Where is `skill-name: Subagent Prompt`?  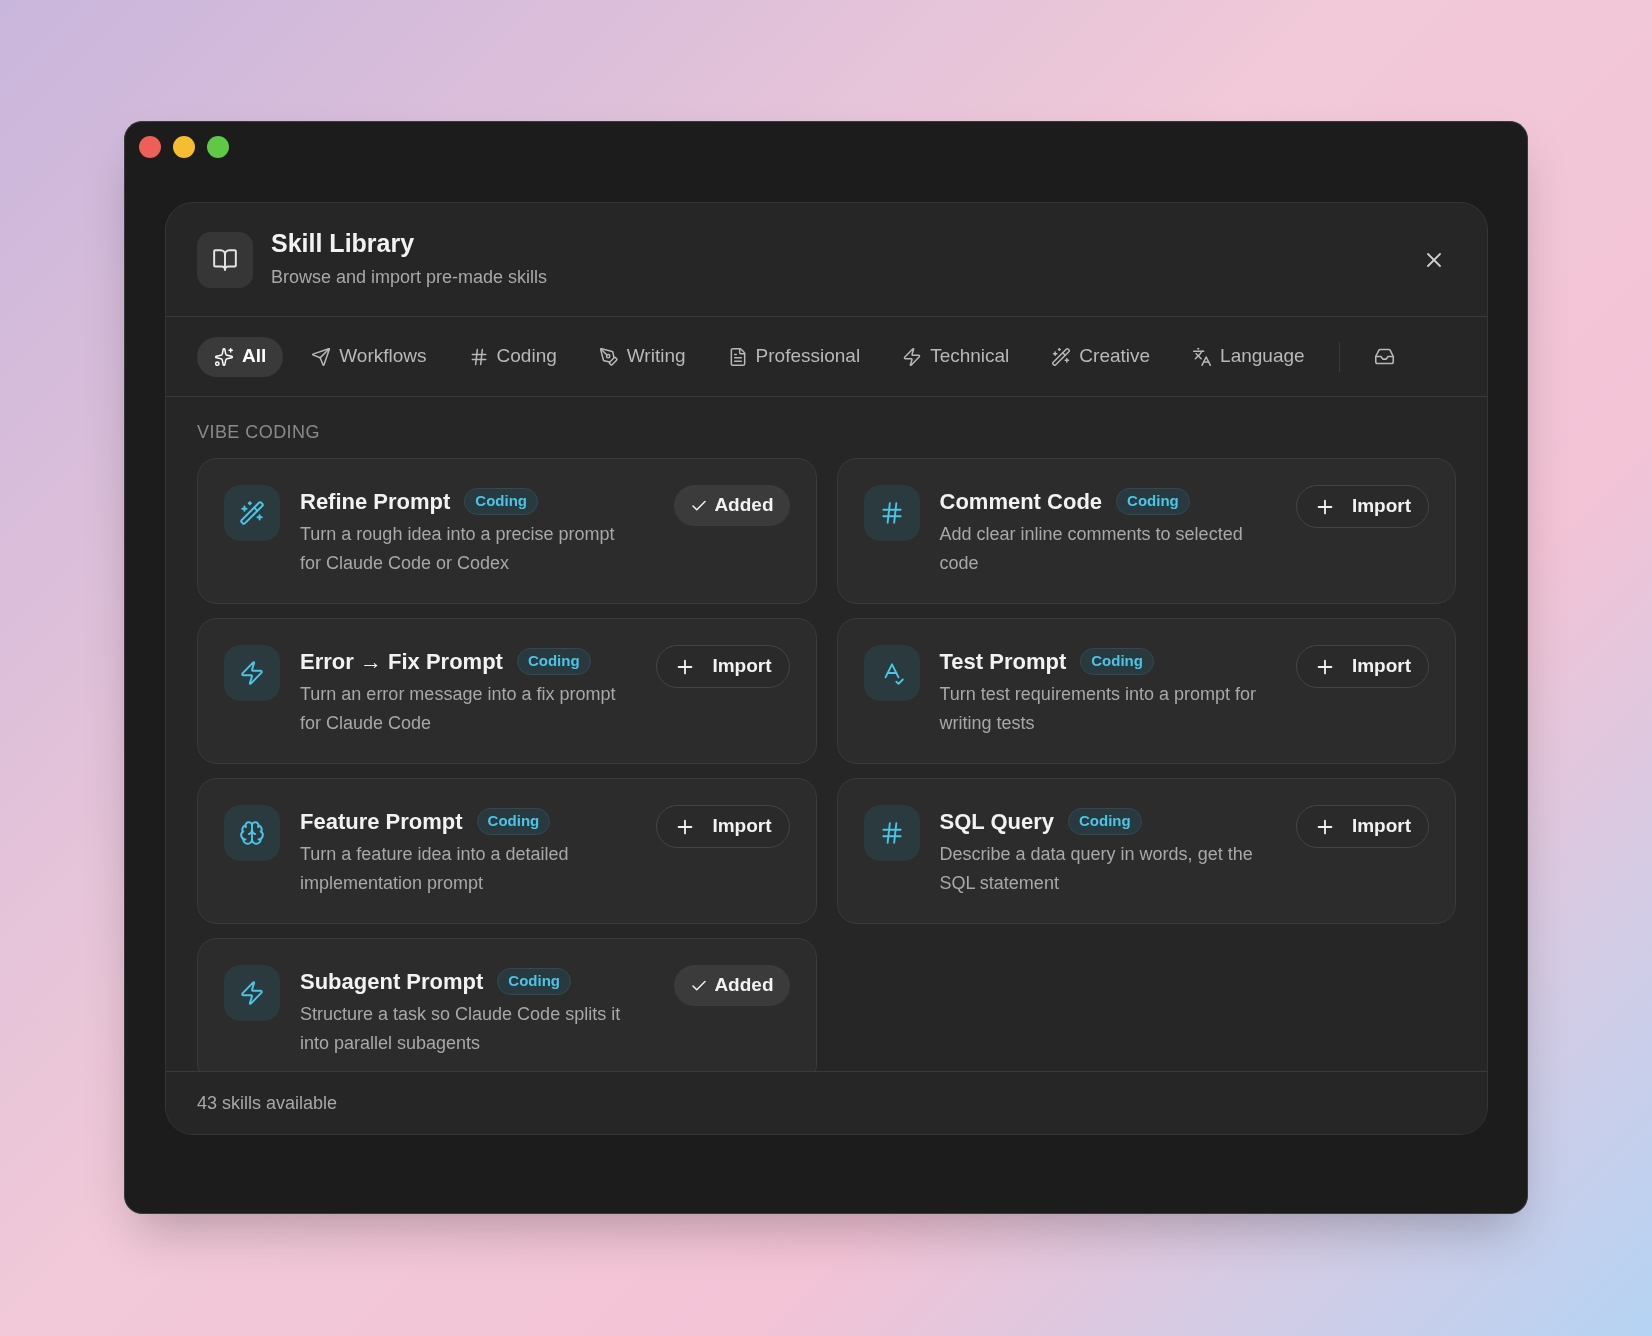
skill-name: Subagent Prompt is located at coordinates (392, 982).